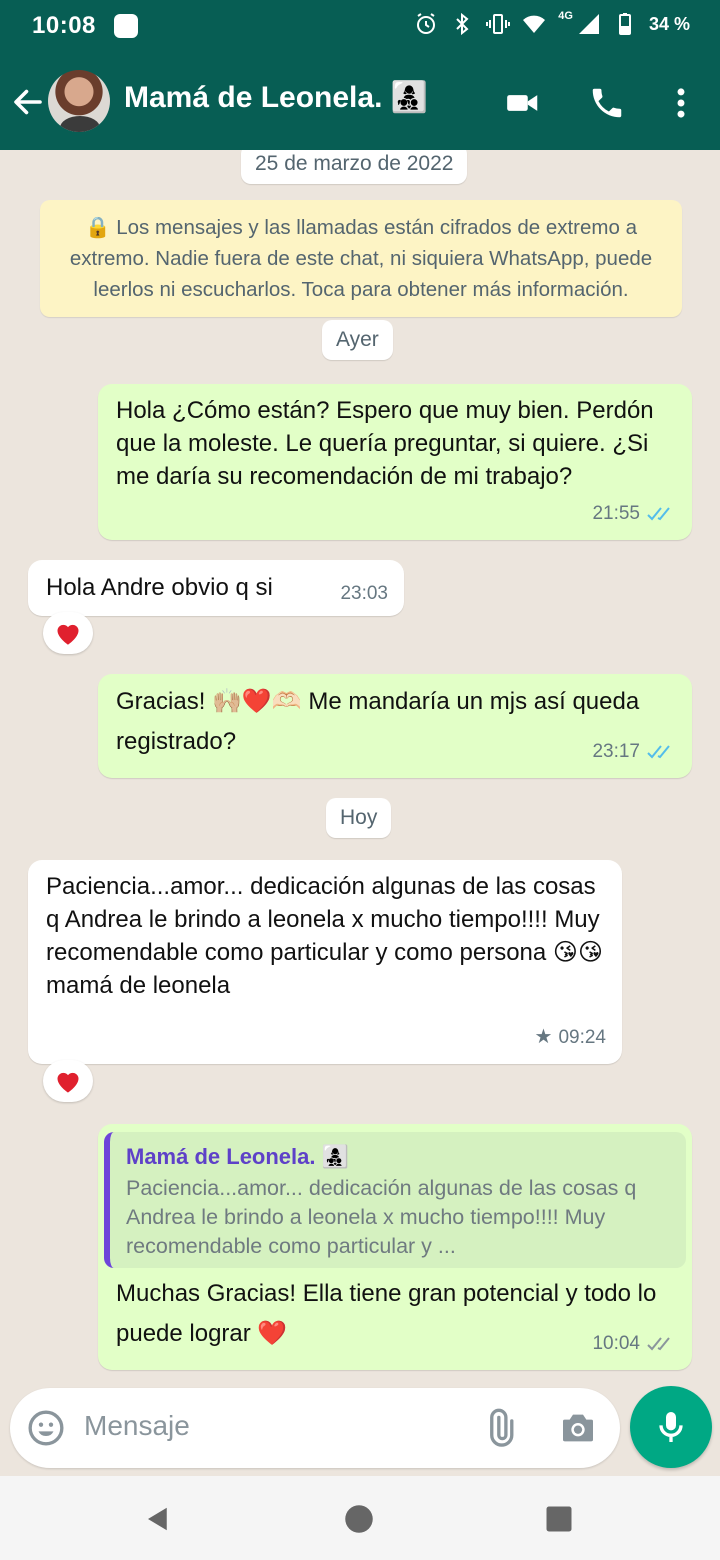  Describe the element at coordinates (552, 23) in the screenshot. I see `status-icons: 4G 34 %` at that location.